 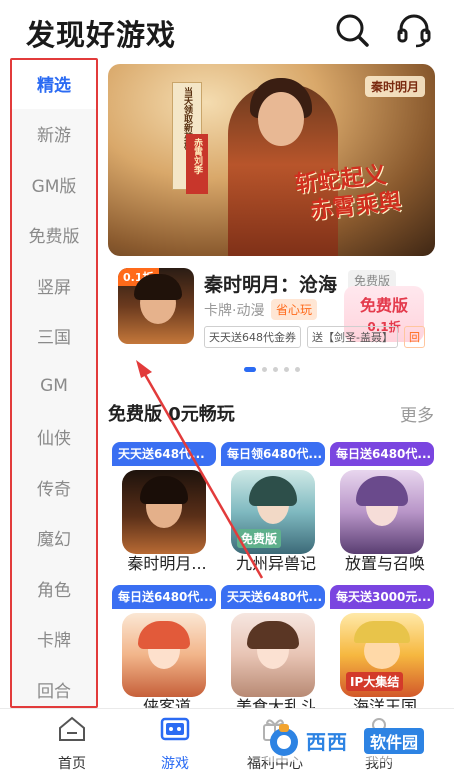 What do you see at coordinates (72, 764) in the screenshot?
I see `nav-home-label: 首页` at bounding box center [72, 764].